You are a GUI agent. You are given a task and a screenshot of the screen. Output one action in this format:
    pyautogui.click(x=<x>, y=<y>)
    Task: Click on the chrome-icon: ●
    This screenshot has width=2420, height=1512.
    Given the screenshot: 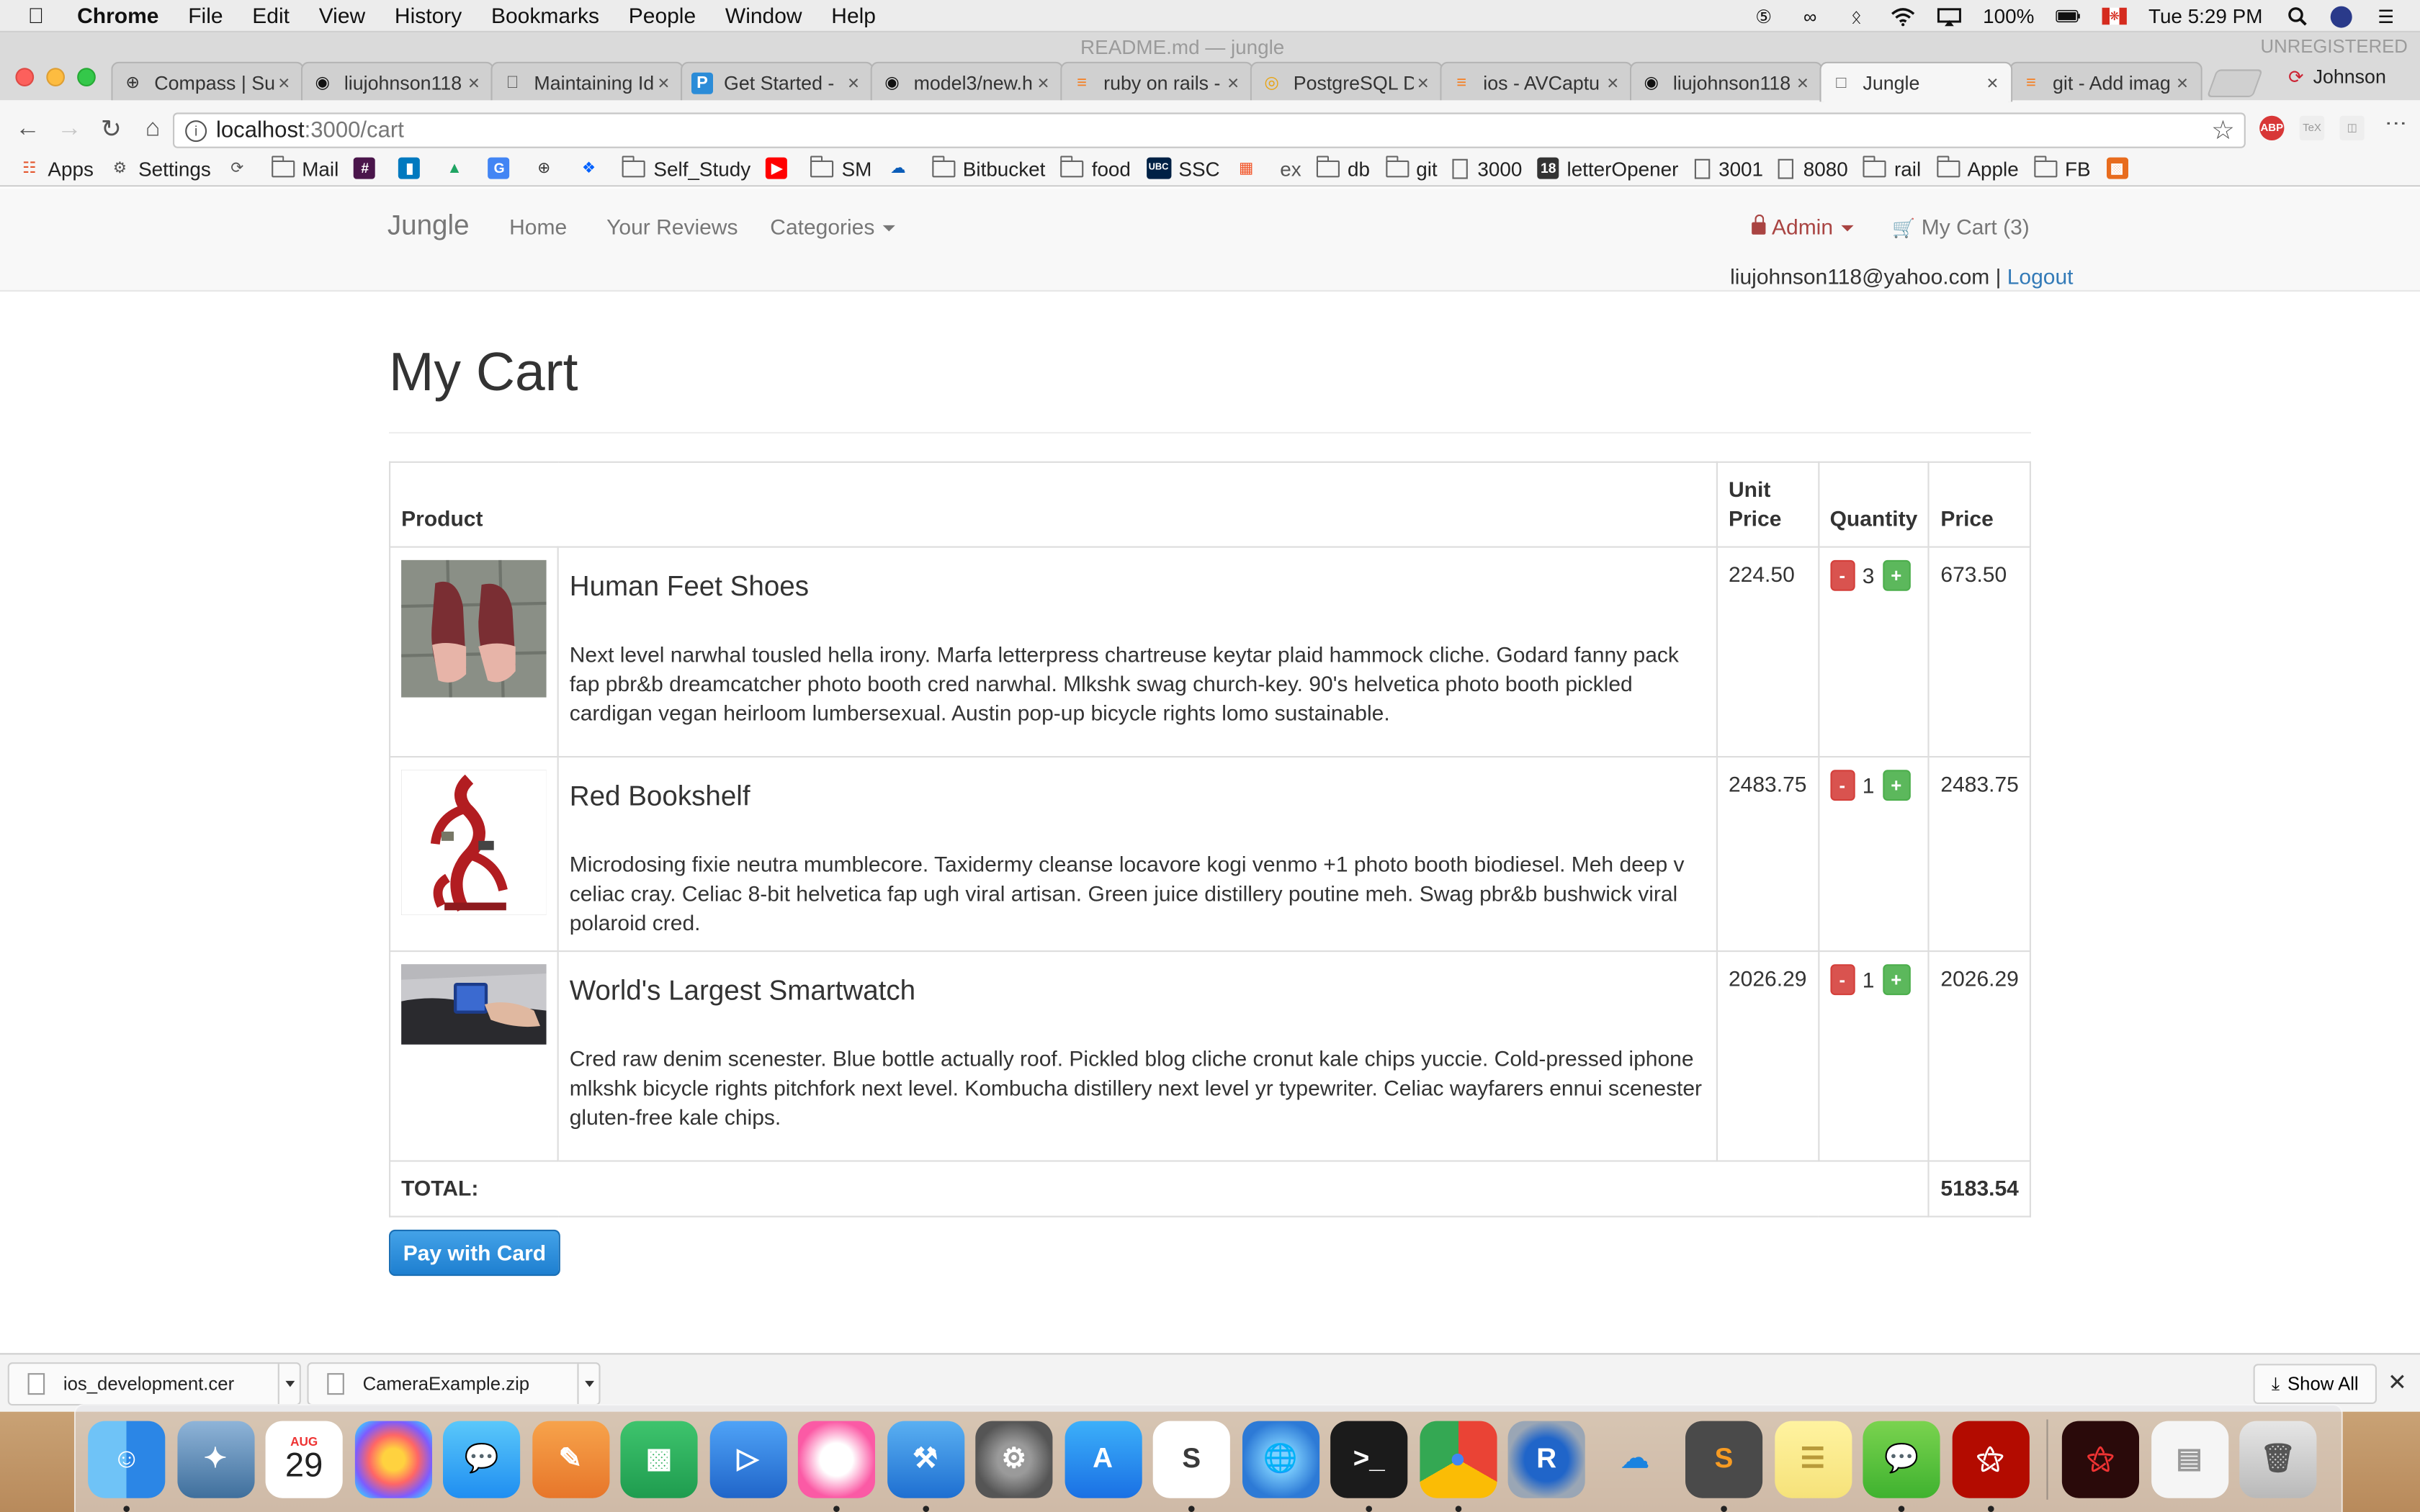 What is the action you would take?
    pyautogui.click(x=1458, y=1465)
    